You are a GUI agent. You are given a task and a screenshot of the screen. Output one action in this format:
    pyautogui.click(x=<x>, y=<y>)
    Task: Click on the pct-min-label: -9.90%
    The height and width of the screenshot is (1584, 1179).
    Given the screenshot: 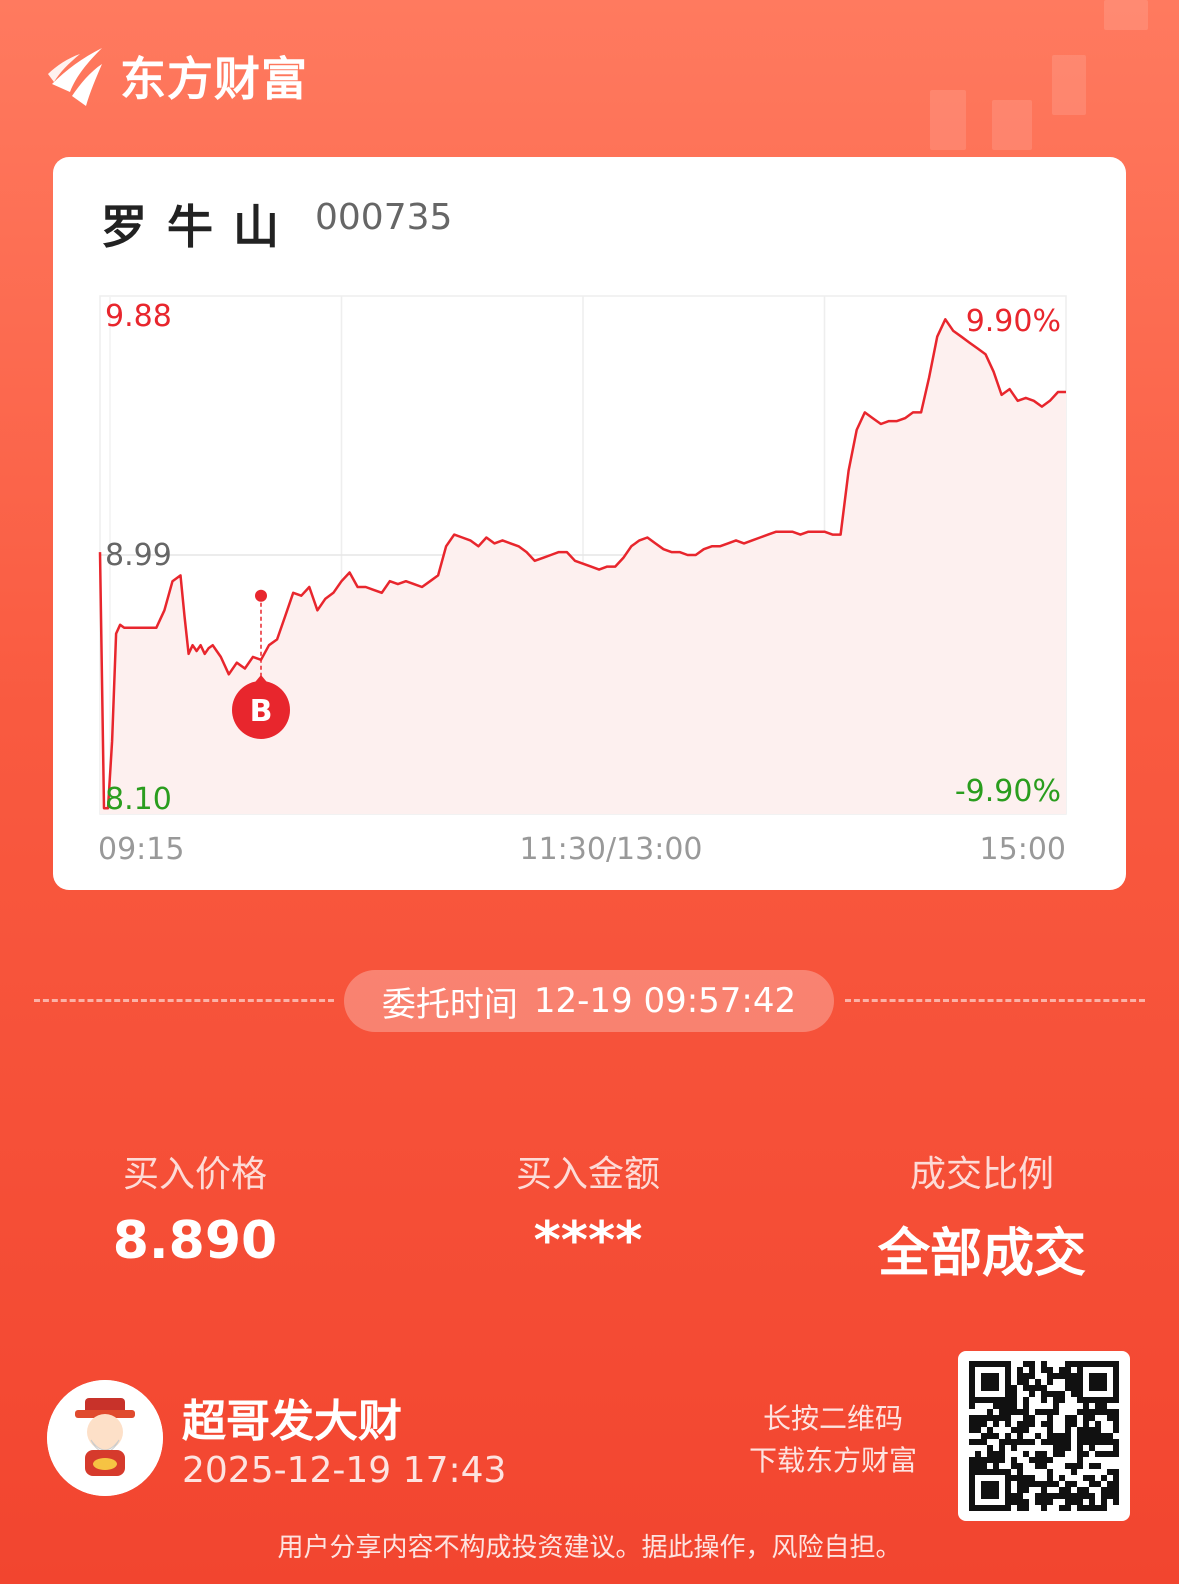 What is the action you would take?
    pyautogui.click(x=1008, y=791)
    